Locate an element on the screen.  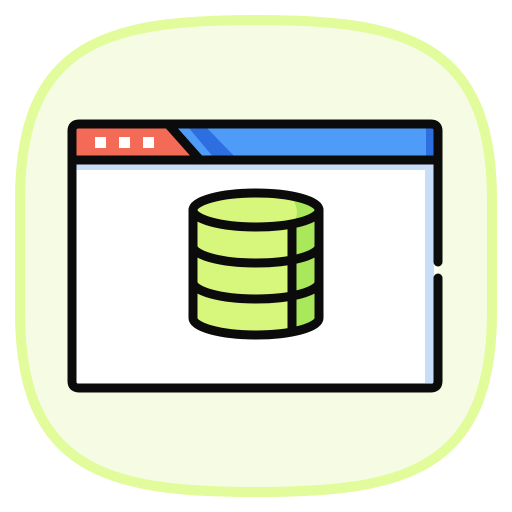
database-icon is located at coordinates (256, 264).